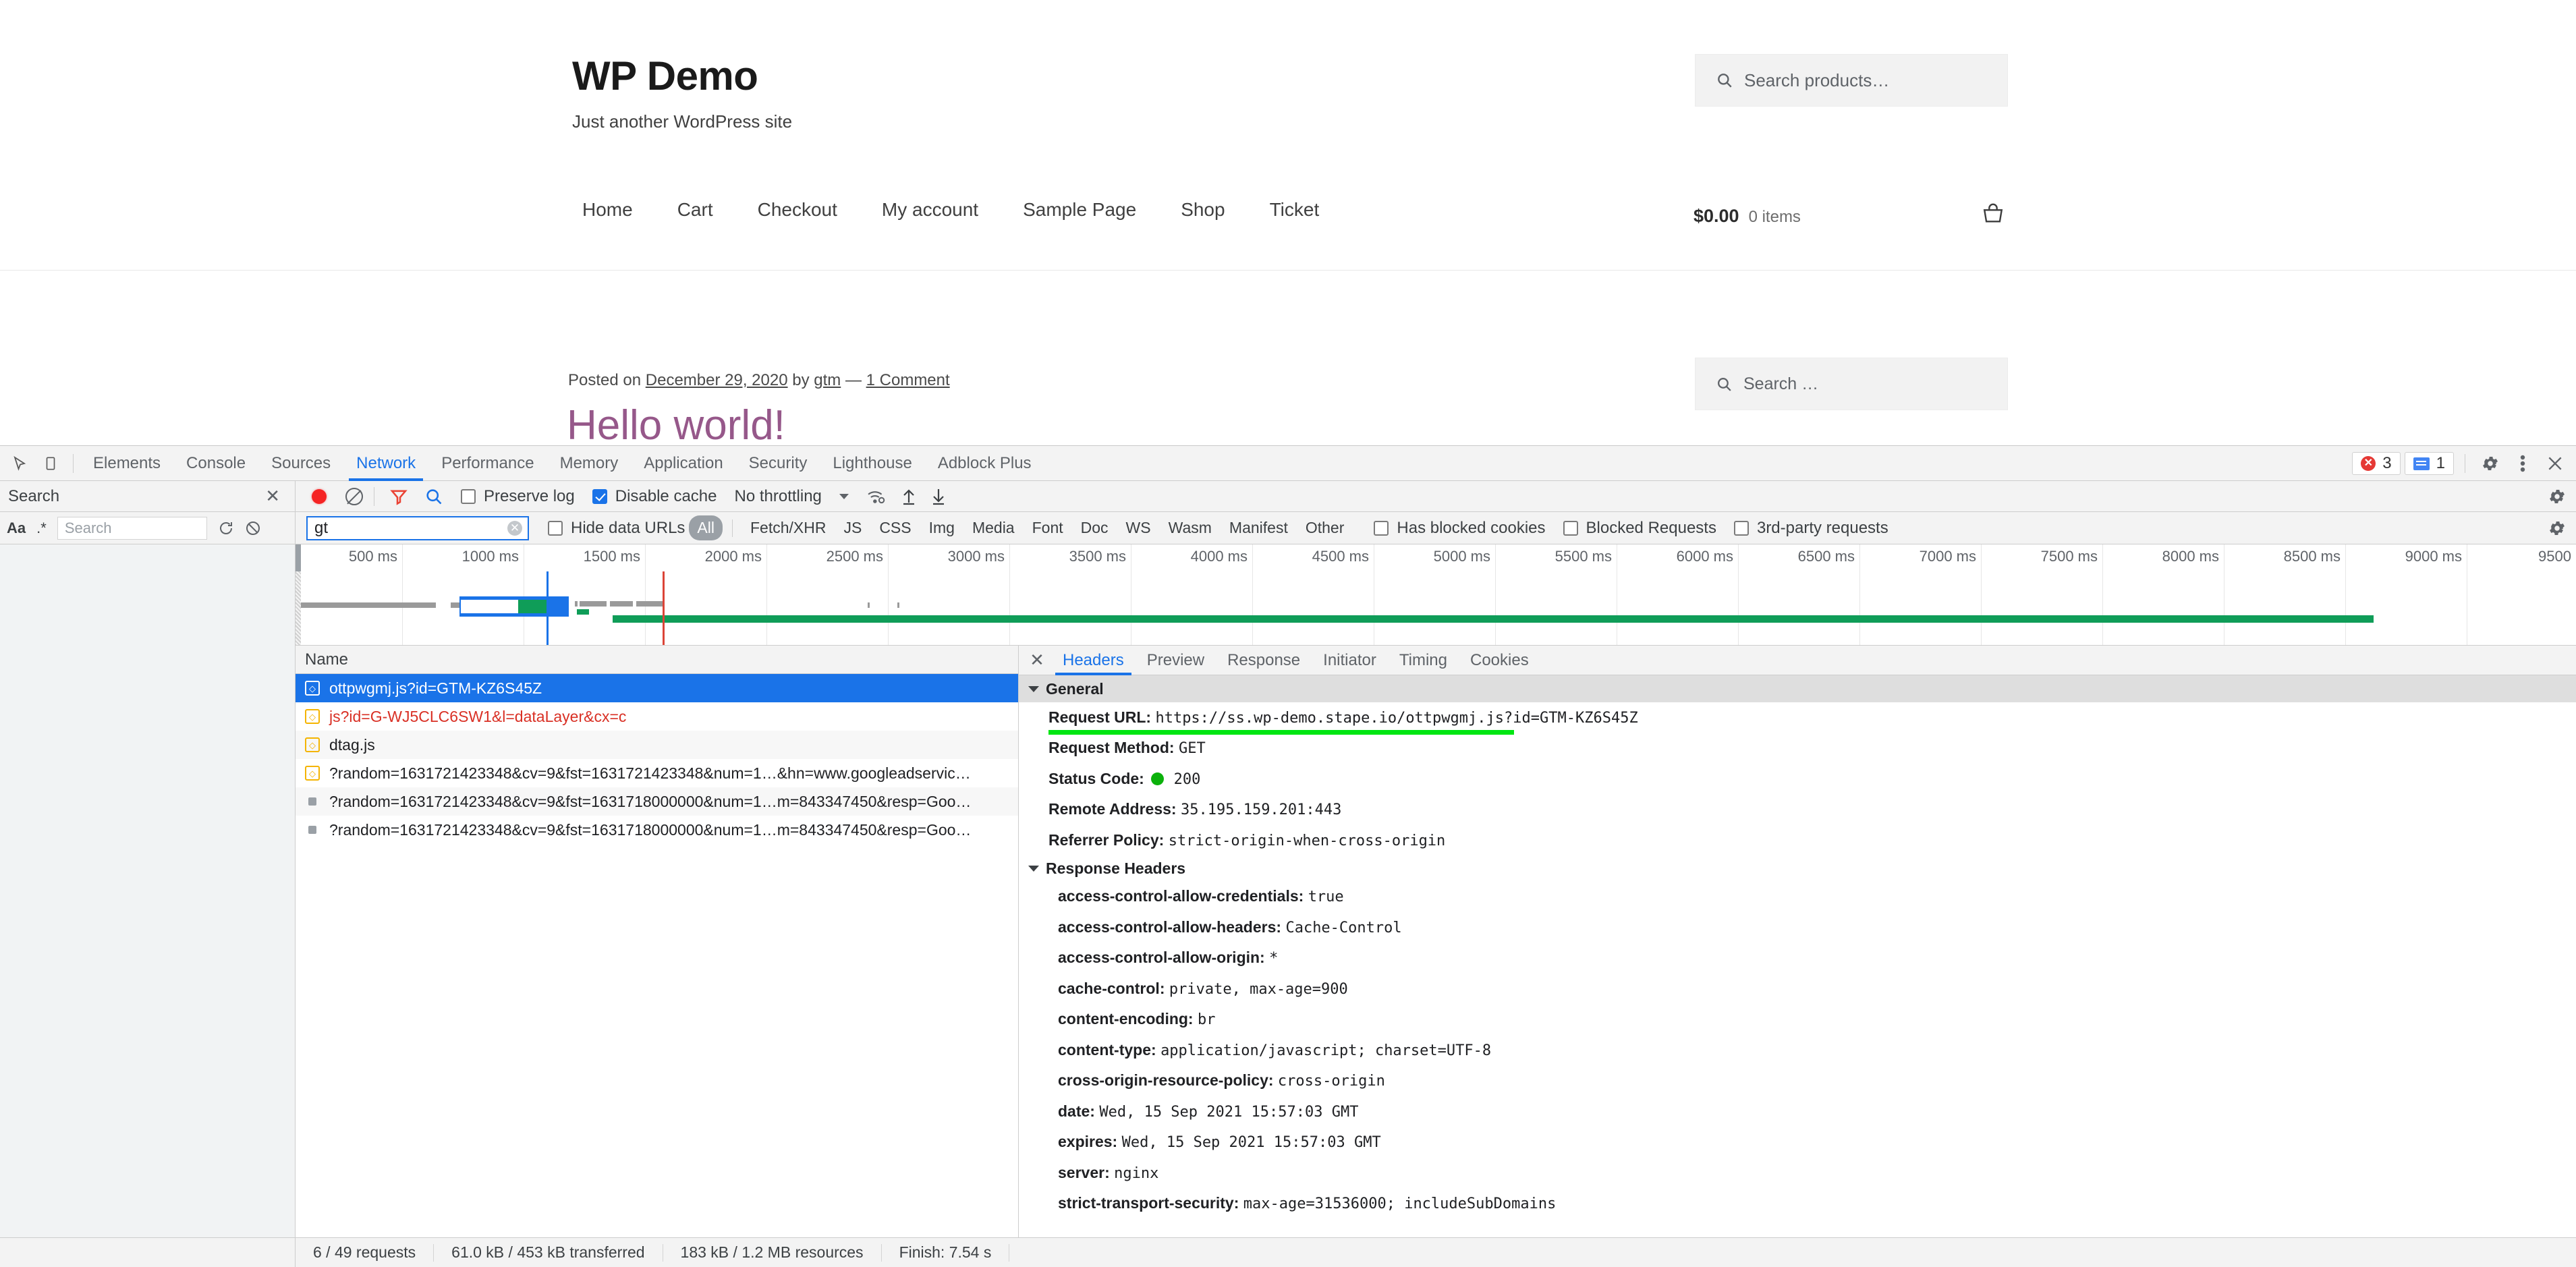  I want to click on hide-data-urls-toggle: Hide data URLs, so click(616, 528).